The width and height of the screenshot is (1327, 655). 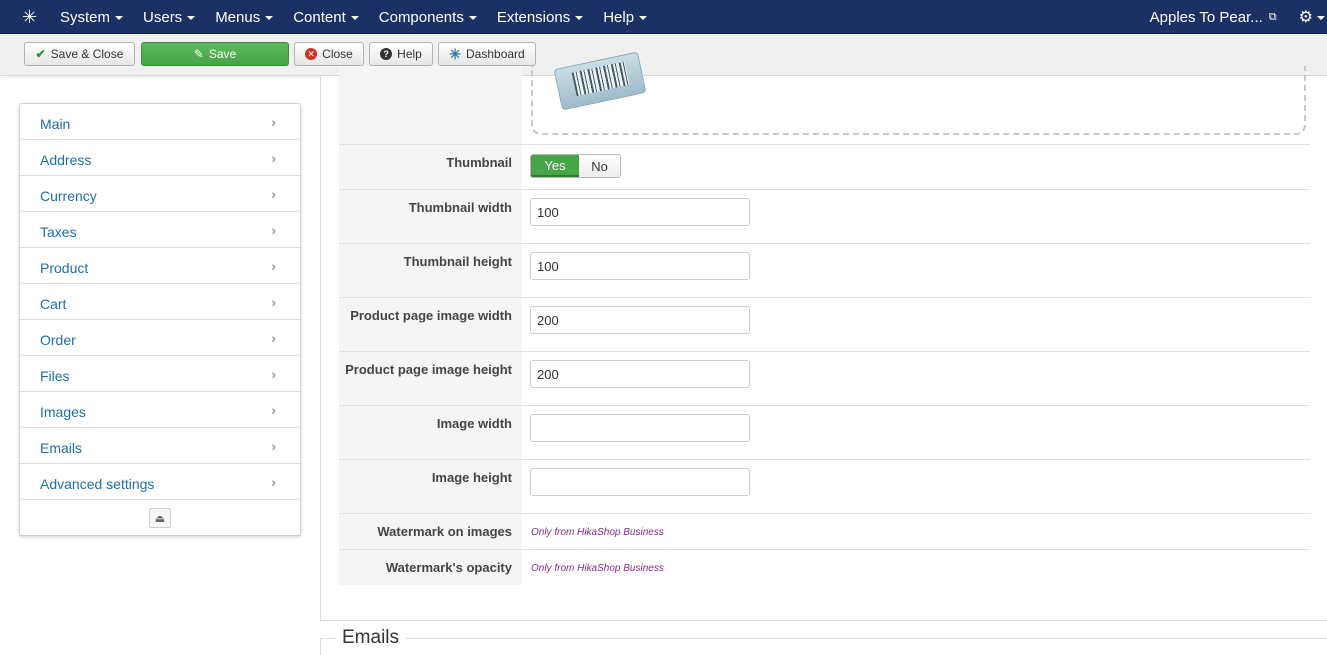 I want to click on business-only-note: Only from HikaShop Business, so click(x=597, y=532).